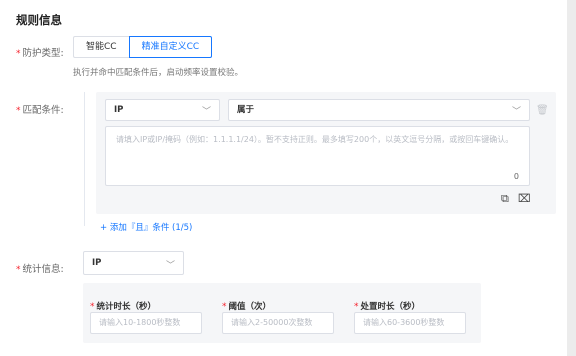 The height and width of the screenshot is (356, 576). What do you see at coordinates (524, 198) in the screenshot?
I see `clear-icon: ⌧` at bounding box center [524, 198].